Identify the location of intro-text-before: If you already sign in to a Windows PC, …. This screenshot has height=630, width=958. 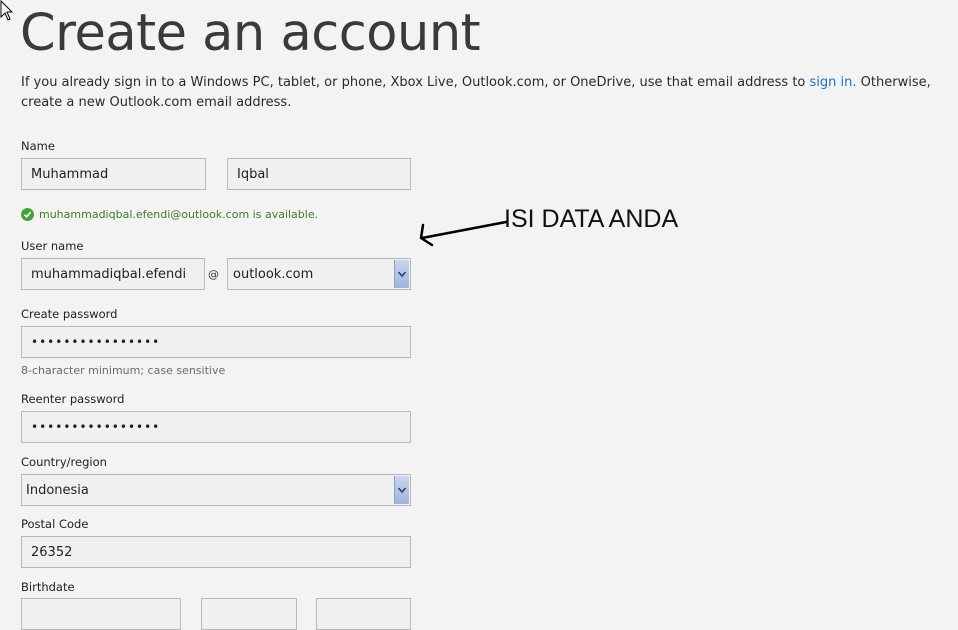
(415, 82).